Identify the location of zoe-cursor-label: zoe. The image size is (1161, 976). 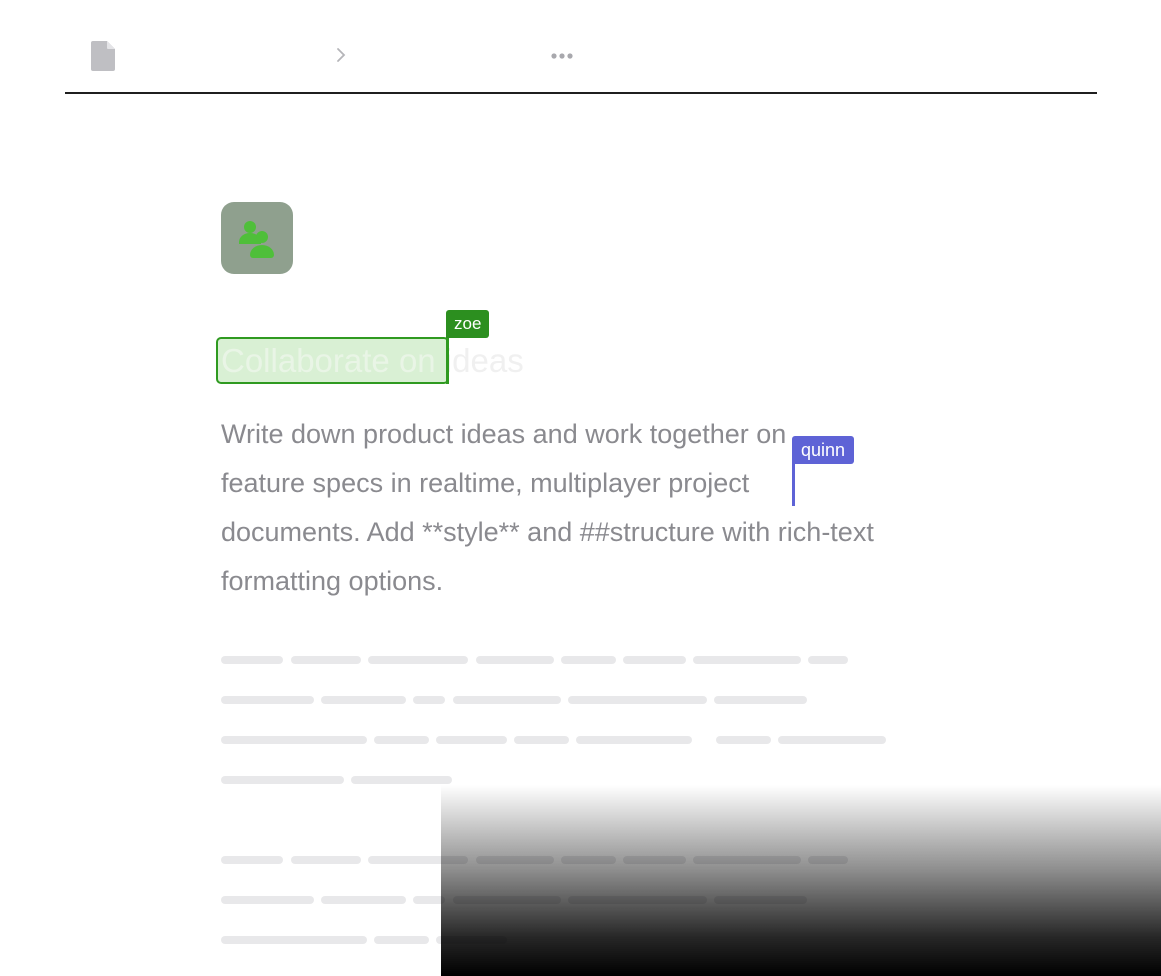
(468, 324).